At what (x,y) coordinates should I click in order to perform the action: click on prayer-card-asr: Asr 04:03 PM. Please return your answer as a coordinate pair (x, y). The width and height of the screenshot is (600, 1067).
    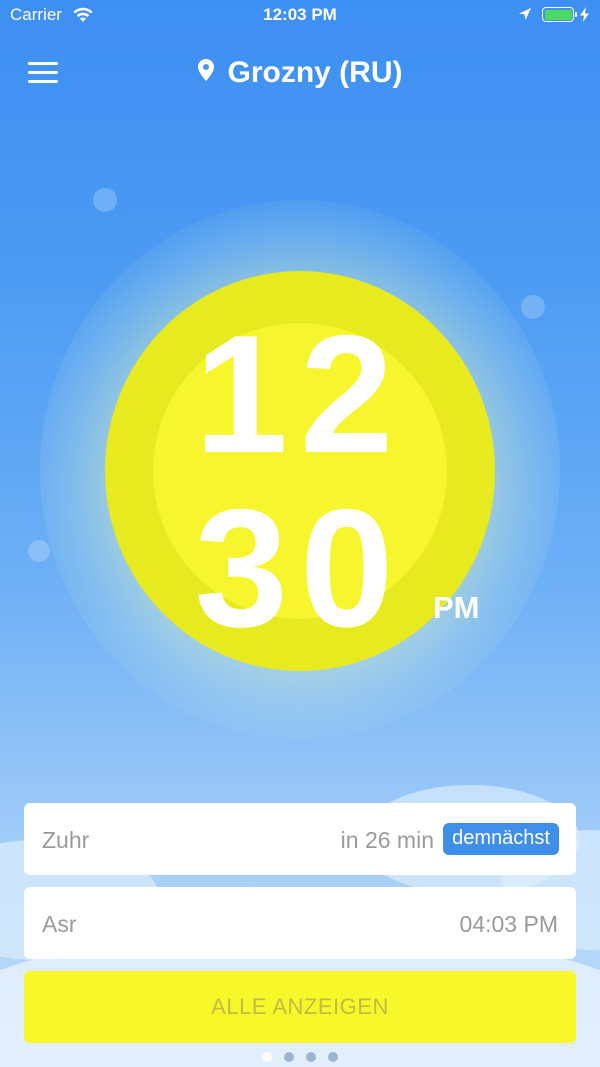
    Looking at the image, I should click on (300, 923).